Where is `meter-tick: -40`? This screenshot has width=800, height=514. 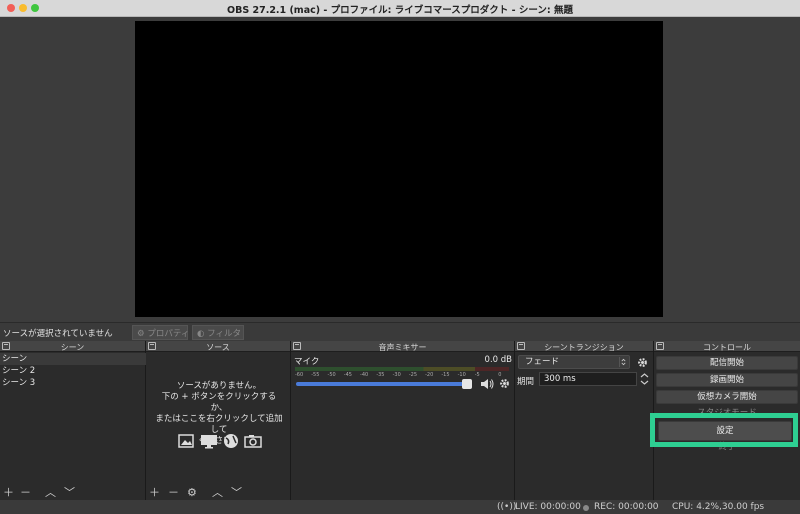
meter-tick: -40 is located at coordinates (364, 375).